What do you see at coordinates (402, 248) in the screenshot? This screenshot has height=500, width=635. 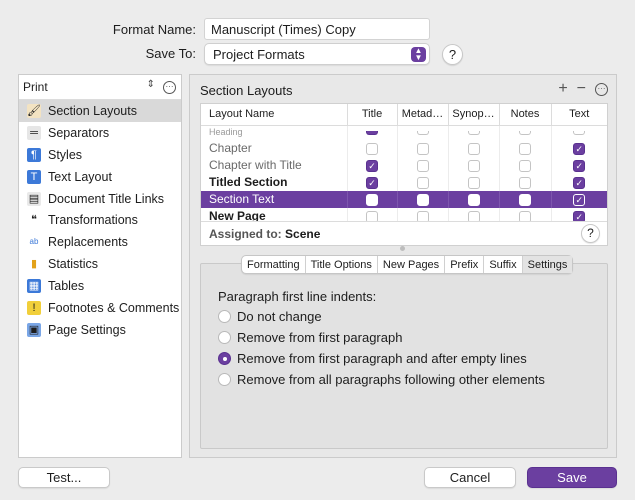 I see `split-handle` at bounding box center [402, 248].